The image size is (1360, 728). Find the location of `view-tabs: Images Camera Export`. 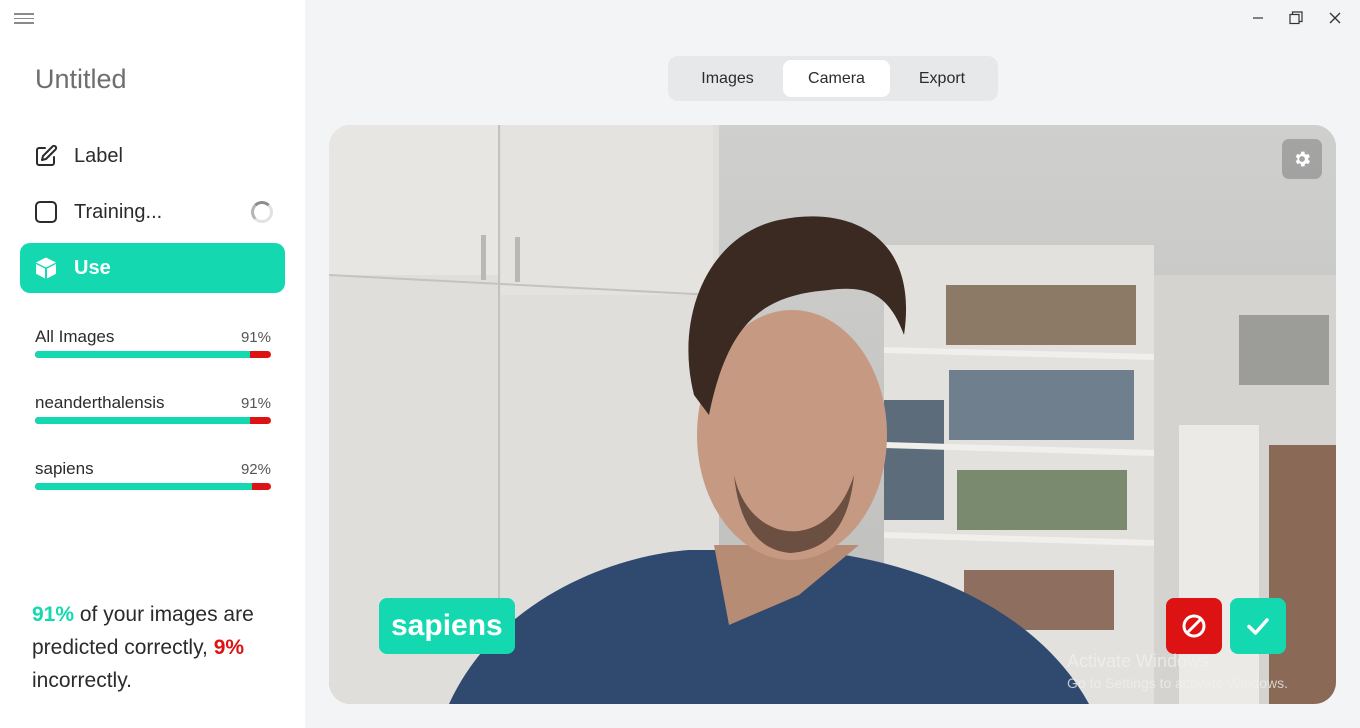

view-tabs: Images Camera Export is located at coordinates (833, 78).